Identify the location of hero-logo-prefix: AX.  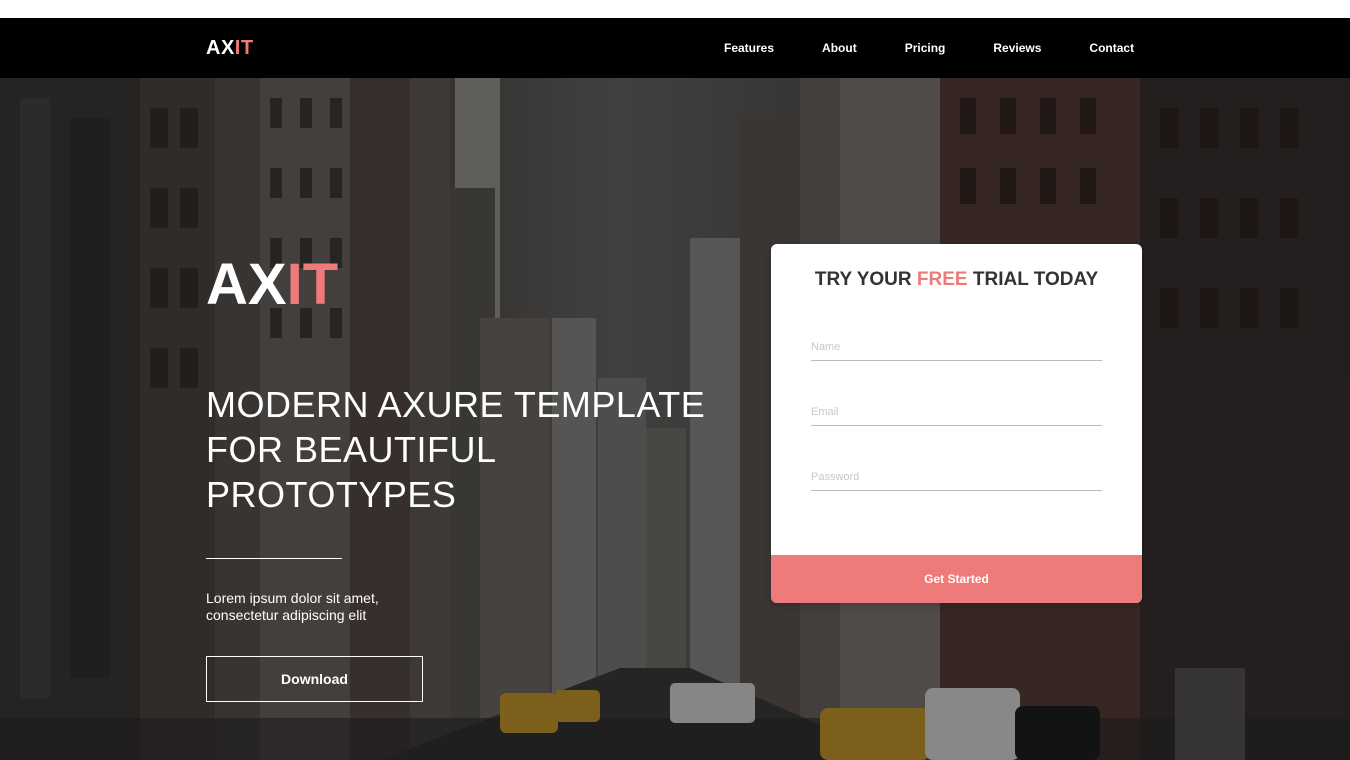
(246, 284).